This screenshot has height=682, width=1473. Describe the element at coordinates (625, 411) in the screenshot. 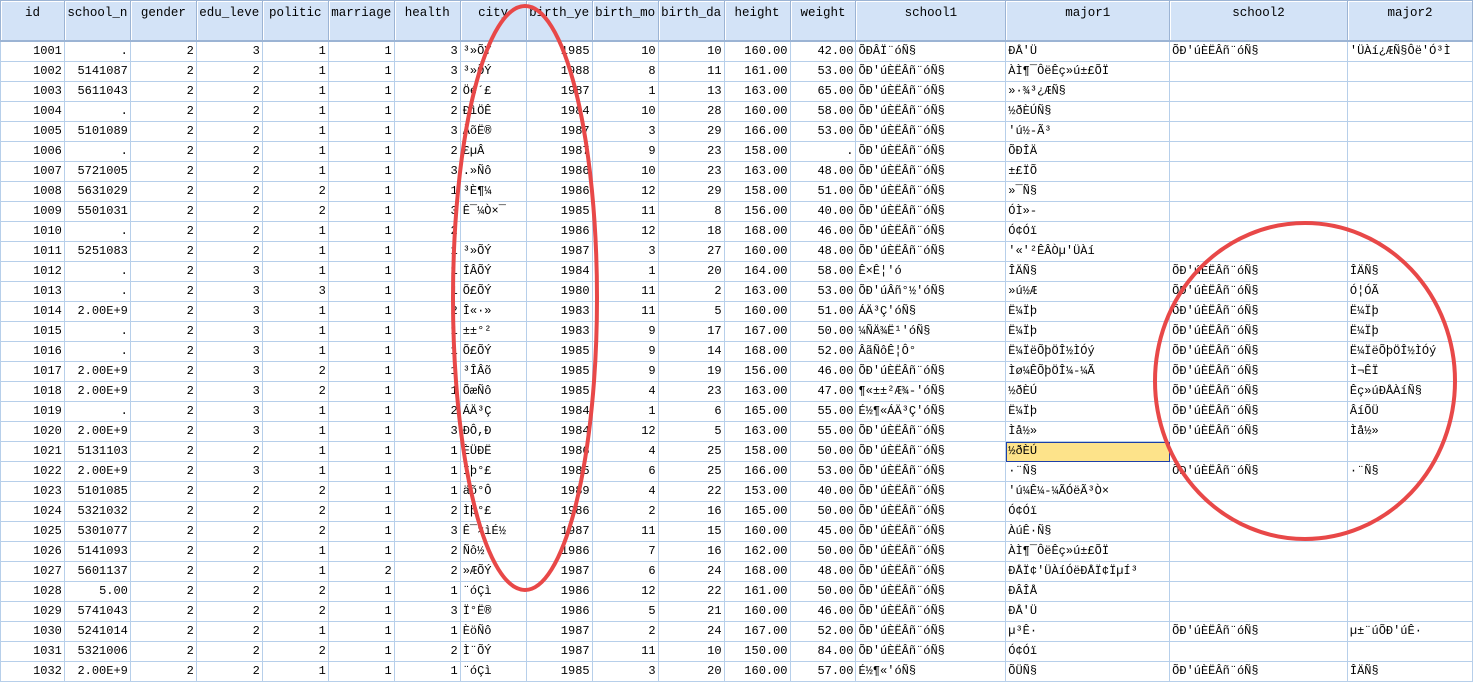

I see `cell-birth-mo: 1` at that location.